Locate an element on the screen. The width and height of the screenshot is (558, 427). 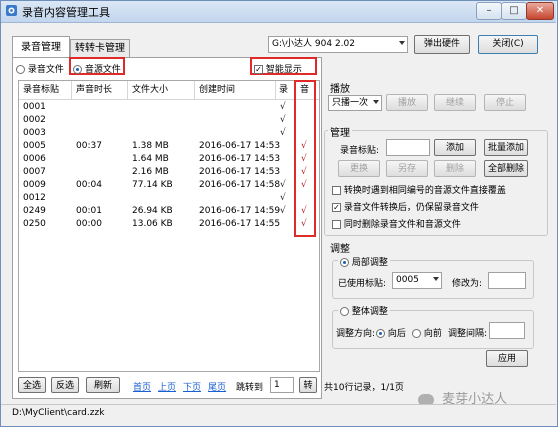
cell-tag: 0005 is located at coordinates (34, 146).